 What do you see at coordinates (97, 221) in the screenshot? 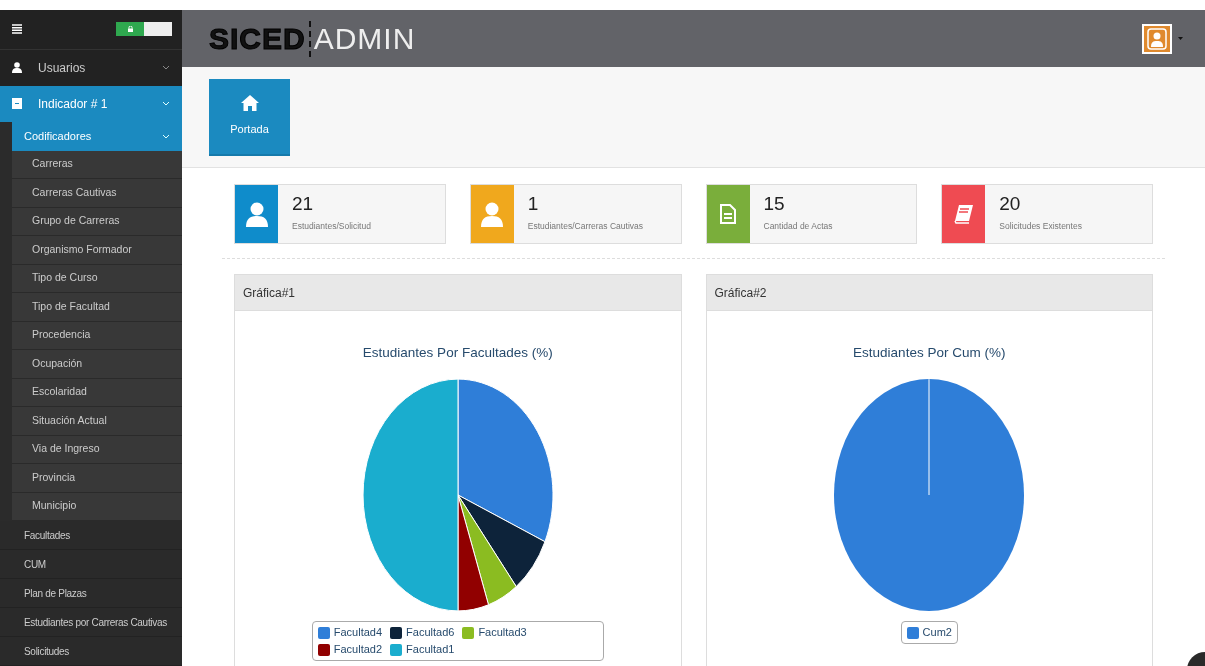
I see `sidebar-subitem: Grupo de Carreras` at bounding box center [97, 221].